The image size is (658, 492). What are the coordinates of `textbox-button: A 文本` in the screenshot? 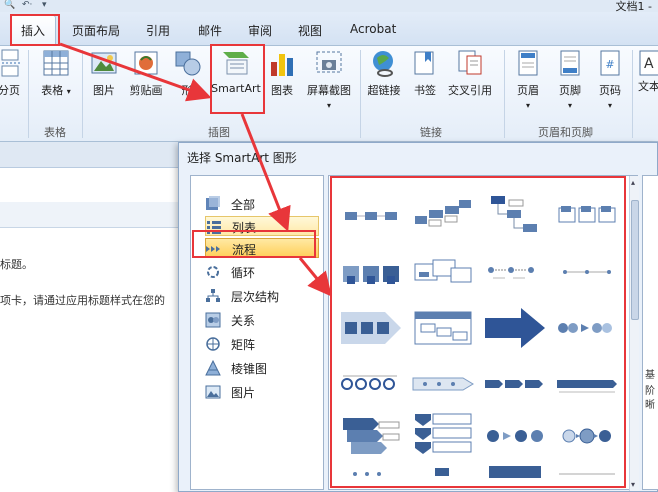 It's located at (648, 71).